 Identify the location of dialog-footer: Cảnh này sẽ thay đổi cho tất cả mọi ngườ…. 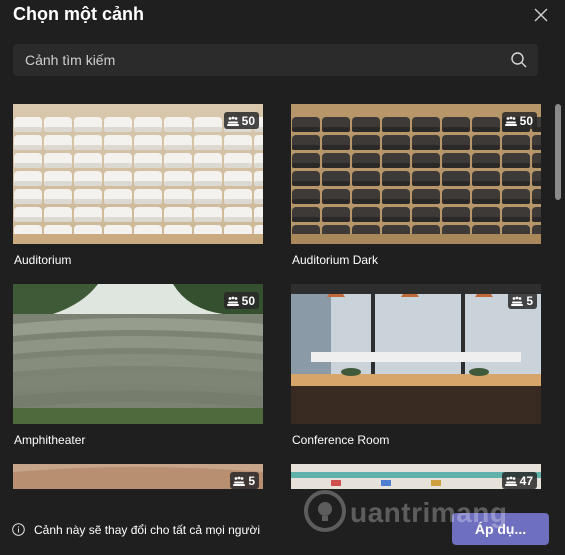
(282, 522).